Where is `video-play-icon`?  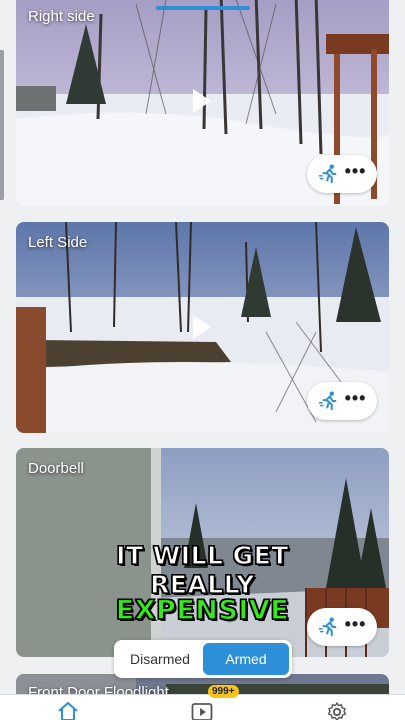
video-play-icon is located at coordinates (202, 710).